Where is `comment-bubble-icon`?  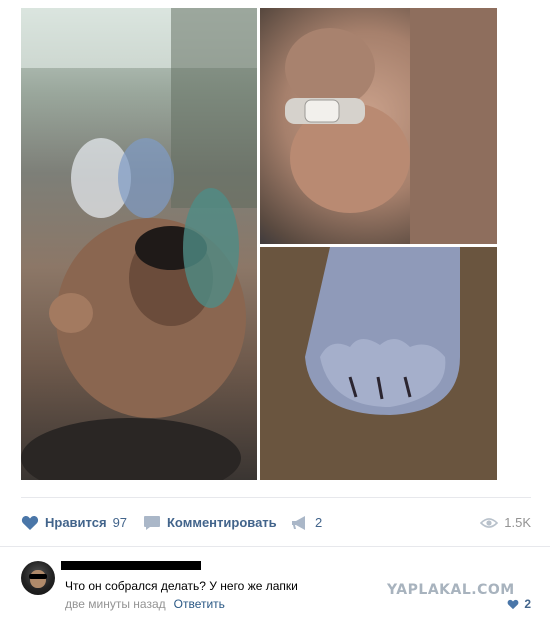 comment-bubble-icon is located at coordinates (152, 523).